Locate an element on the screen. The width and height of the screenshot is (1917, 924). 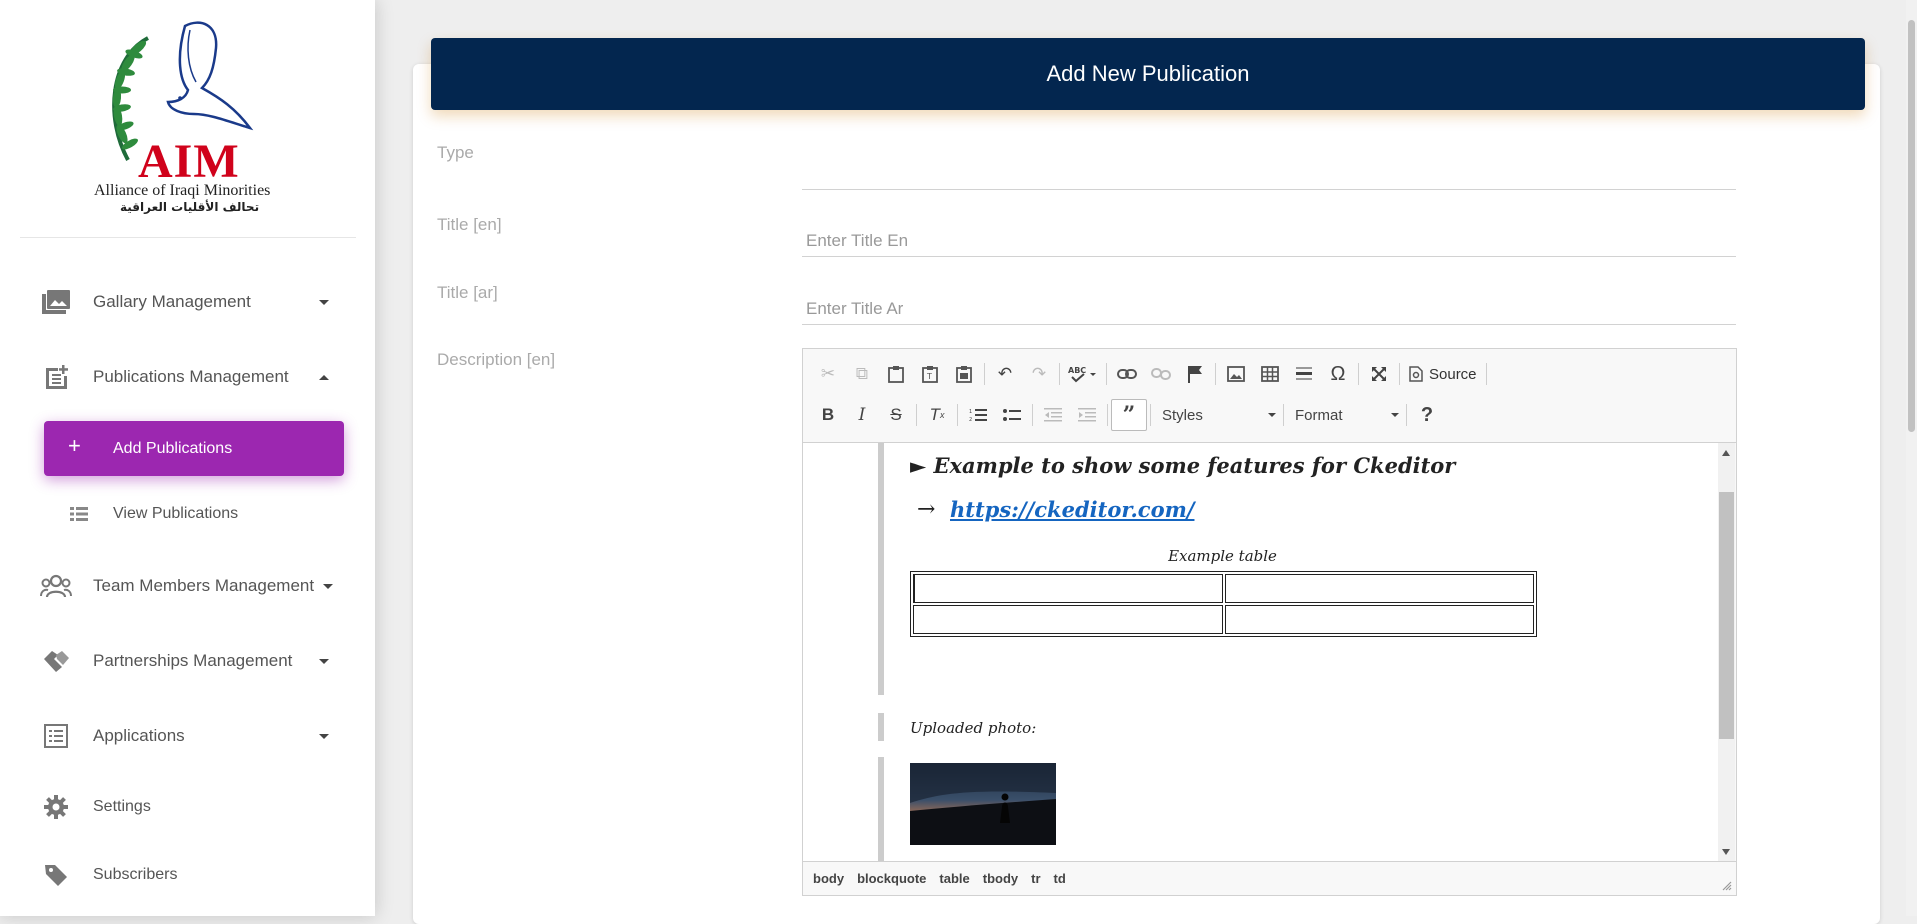
title-ar-input is located at coordinates (1273, 309).